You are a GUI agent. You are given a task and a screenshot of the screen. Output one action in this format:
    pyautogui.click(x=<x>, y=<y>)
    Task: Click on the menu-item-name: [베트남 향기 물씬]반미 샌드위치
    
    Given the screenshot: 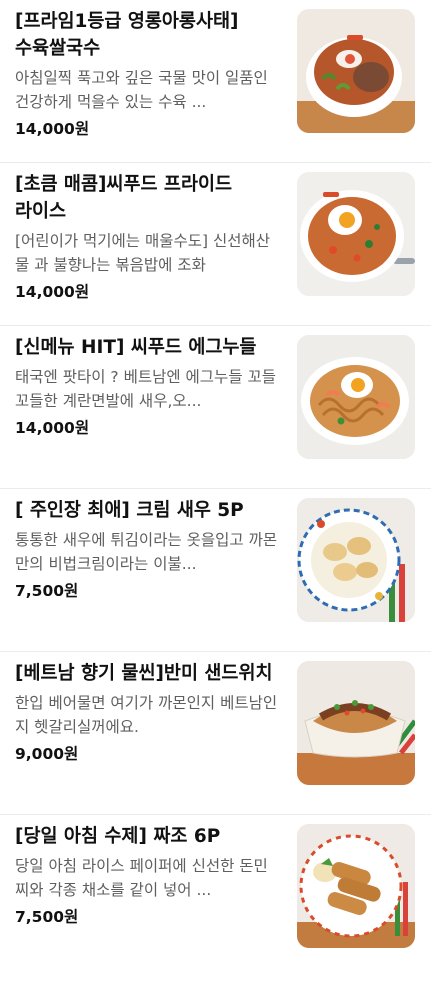 What is the action you would take?
    pyautogui.click(x=144, y=673)
    